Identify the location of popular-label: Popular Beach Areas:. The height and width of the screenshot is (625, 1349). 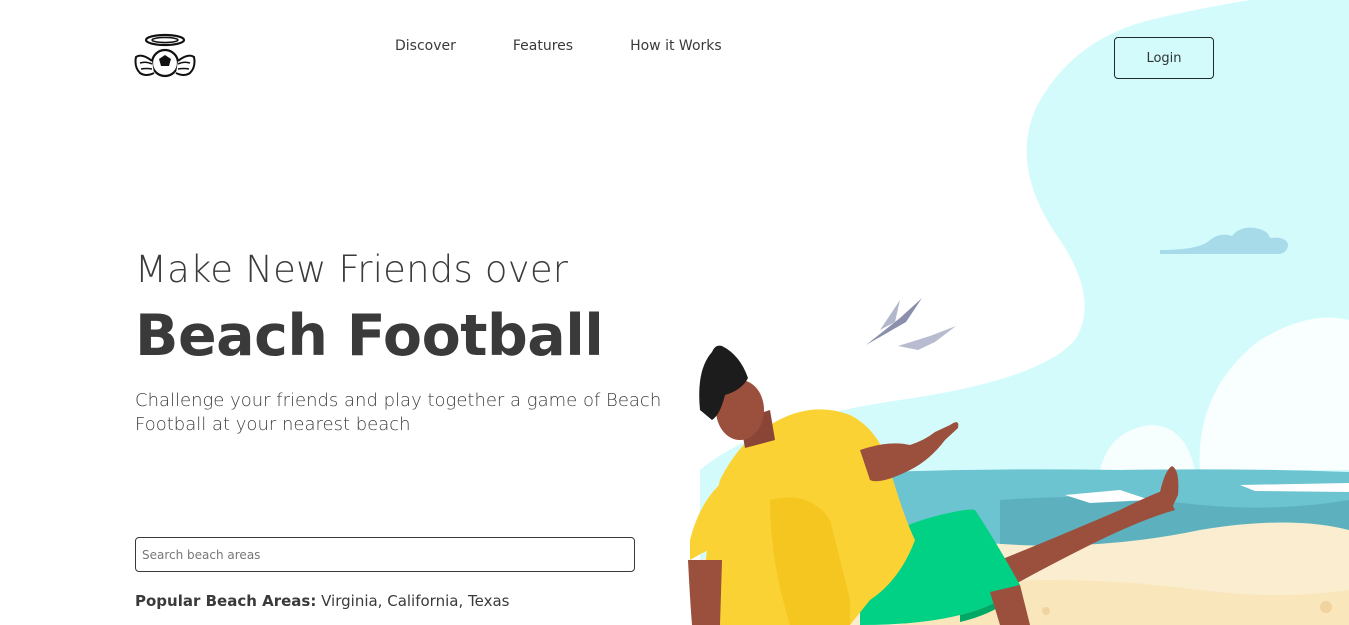
(226, 601).